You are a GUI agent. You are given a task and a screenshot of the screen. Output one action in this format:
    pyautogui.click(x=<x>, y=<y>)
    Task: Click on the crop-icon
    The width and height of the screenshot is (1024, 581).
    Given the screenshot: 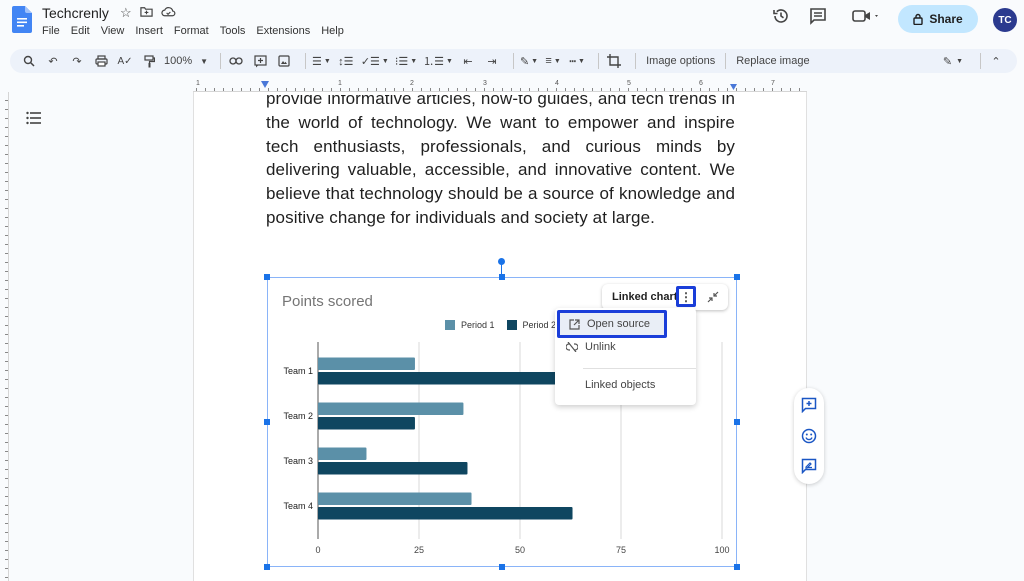 What is the action you would take?
    pyautogui.click(x=614, y=61)
    